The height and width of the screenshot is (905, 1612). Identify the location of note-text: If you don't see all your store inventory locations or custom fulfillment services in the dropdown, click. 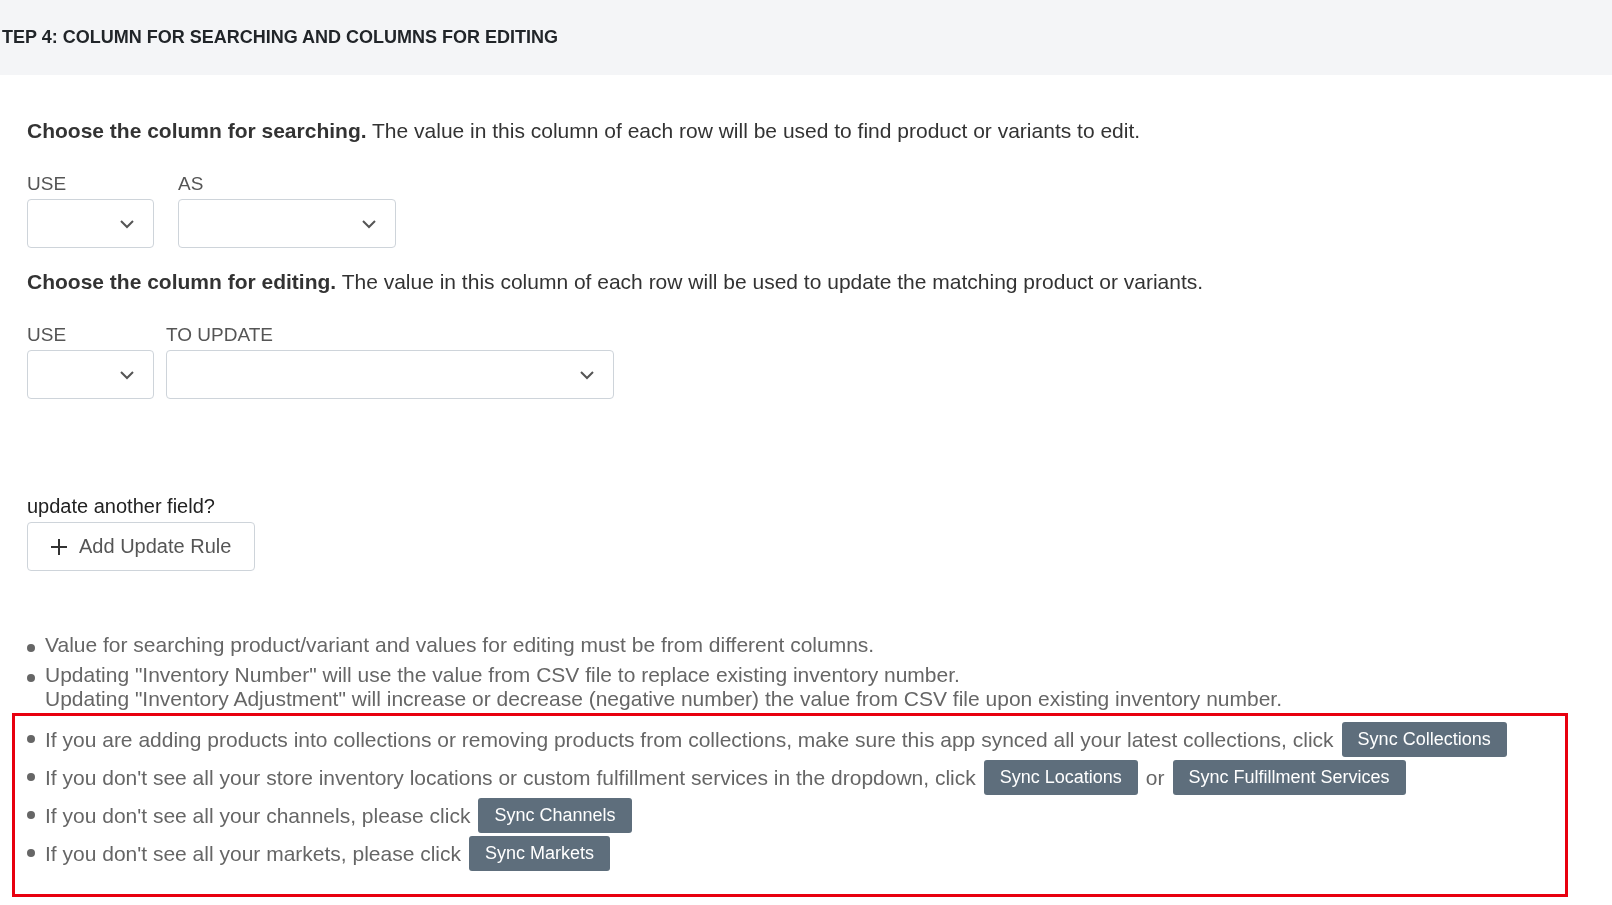
(510, 777).